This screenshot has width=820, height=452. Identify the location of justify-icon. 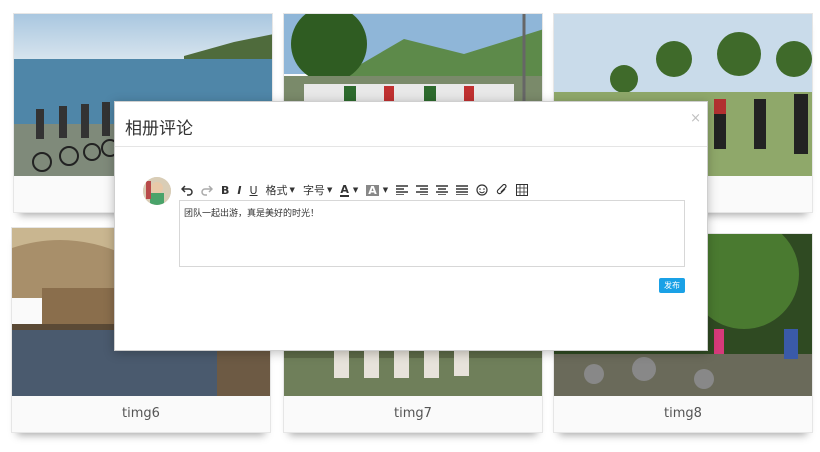
(462, 190).